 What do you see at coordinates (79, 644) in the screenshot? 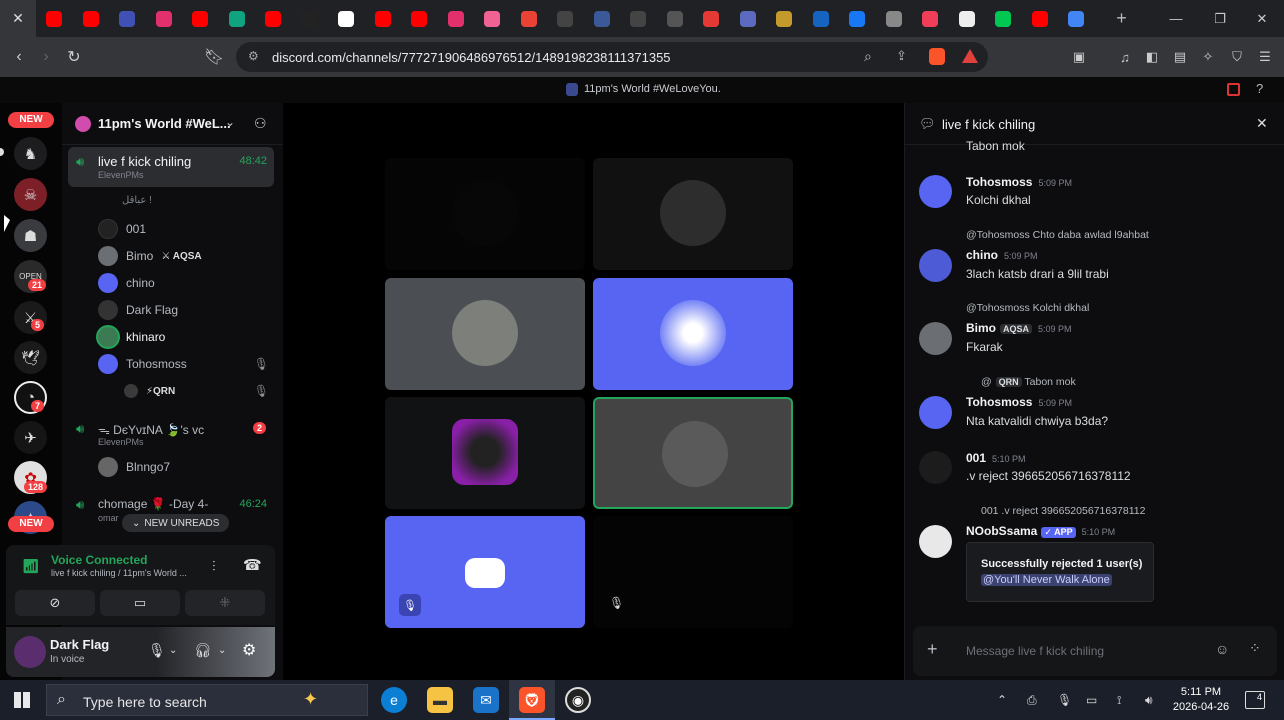
I see `username: Dark Flag` at bounding box center [79, 644].